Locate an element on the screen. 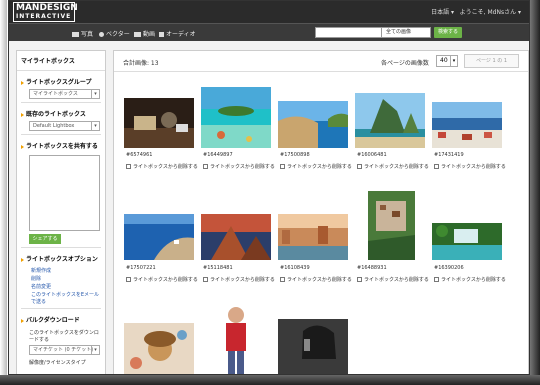 The width and height of the screenshot is (540, 385). search-scope-select: 全ての画像 is located at coordinates (406, 32).